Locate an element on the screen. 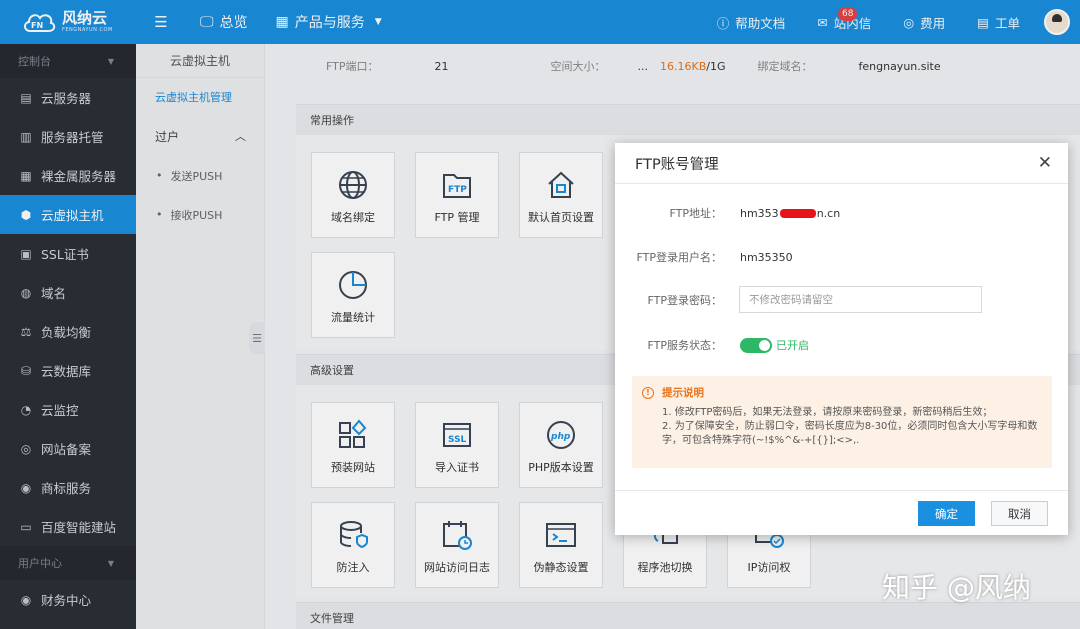 This screenshot has width=1080, height=629. ftp-service-toggle is located at coordinates (756, 345).